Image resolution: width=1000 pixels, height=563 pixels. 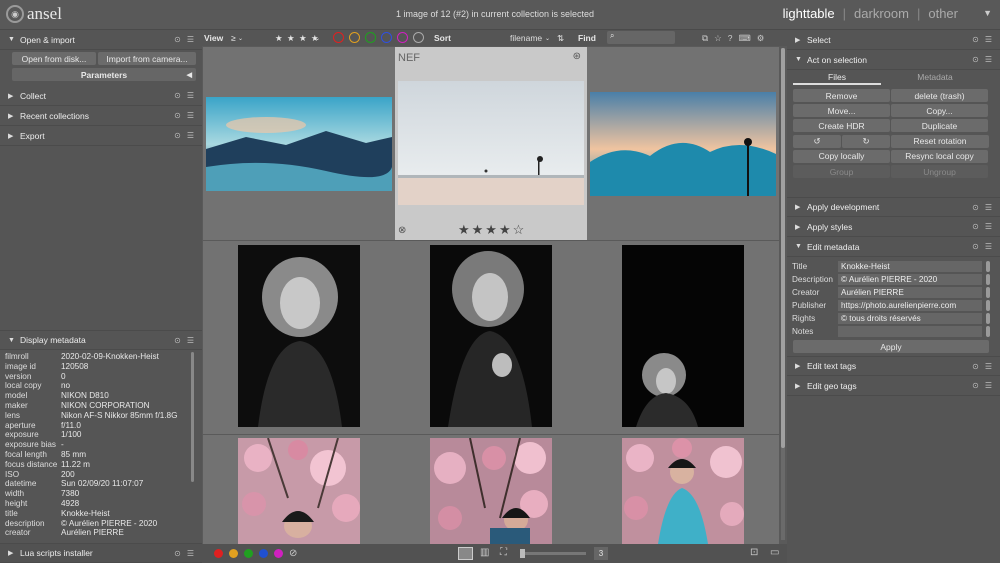 I want to click on zoom-entry: 3, so click(x=601, y=553).